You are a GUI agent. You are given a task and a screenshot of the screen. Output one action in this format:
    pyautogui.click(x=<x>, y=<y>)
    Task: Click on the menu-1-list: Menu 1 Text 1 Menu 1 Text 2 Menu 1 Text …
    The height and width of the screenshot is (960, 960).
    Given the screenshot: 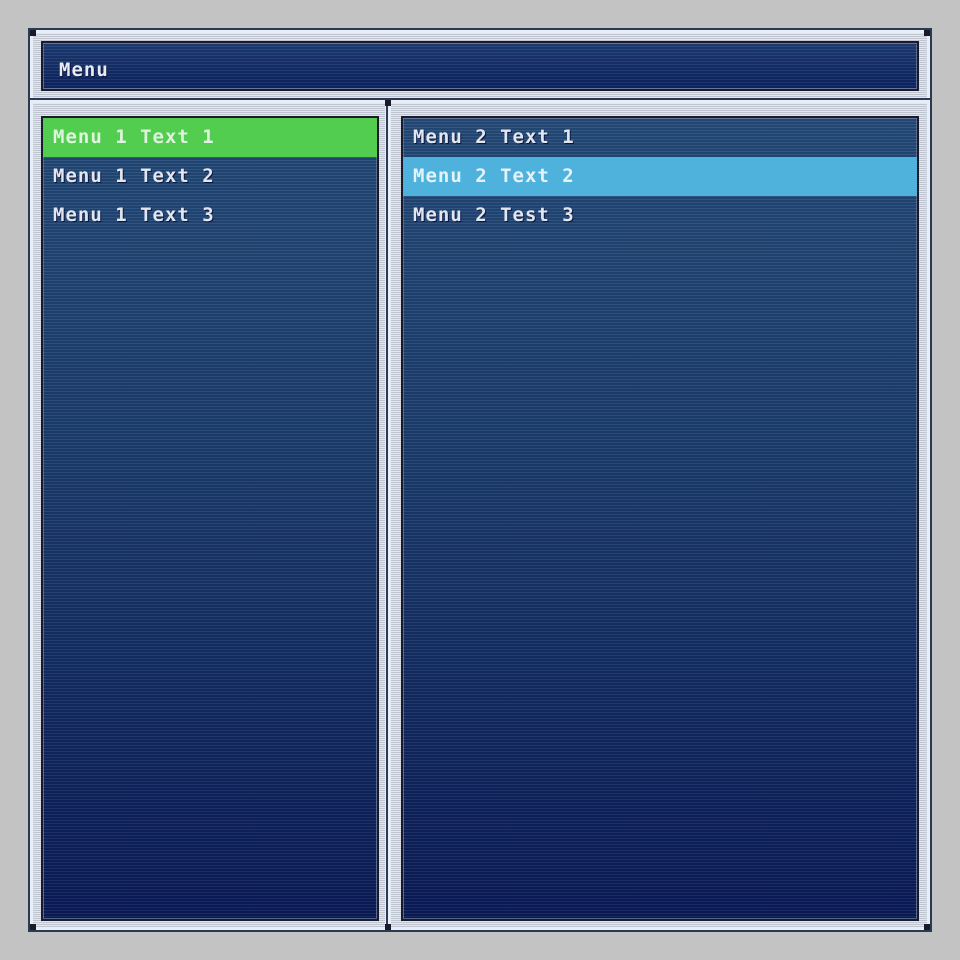 What is the action you would take?
    pyautogui.click(x=210, y=176)
    